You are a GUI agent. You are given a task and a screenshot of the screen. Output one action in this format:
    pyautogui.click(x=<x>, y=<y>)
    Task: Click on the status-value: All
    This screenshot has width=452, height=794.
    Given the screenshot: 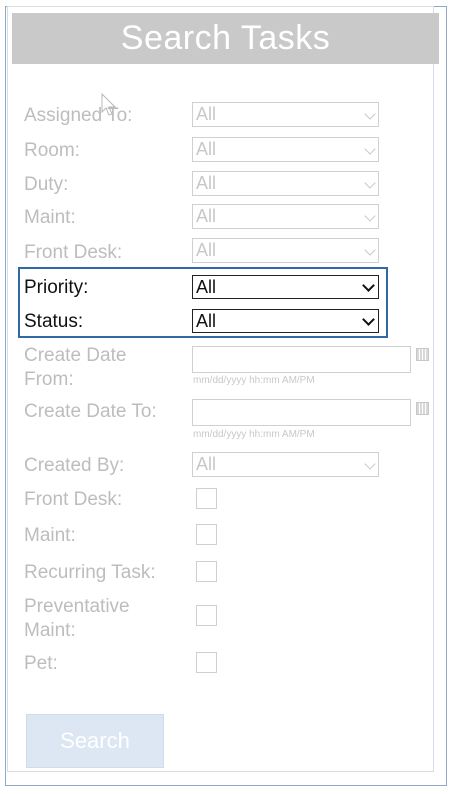 What is the action you would take?
    pyautogui.click(x=206, y=321)
    